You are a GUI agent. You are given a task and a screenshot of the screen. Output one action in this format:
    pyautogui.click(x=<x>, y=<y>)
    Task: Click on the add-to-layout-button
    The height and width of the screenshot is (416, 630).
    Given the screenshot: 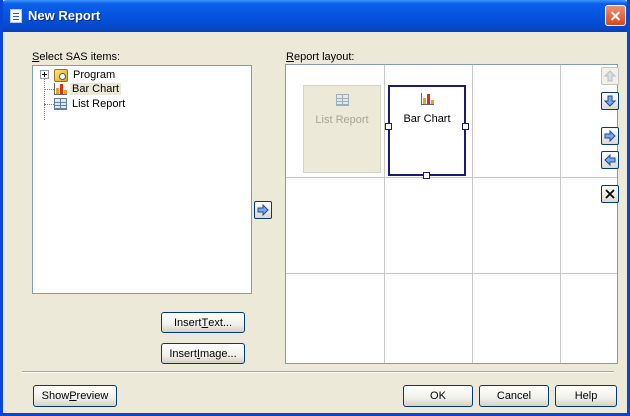 What is the action you would take?
    pyautogui.click(x=263, y=210)
    